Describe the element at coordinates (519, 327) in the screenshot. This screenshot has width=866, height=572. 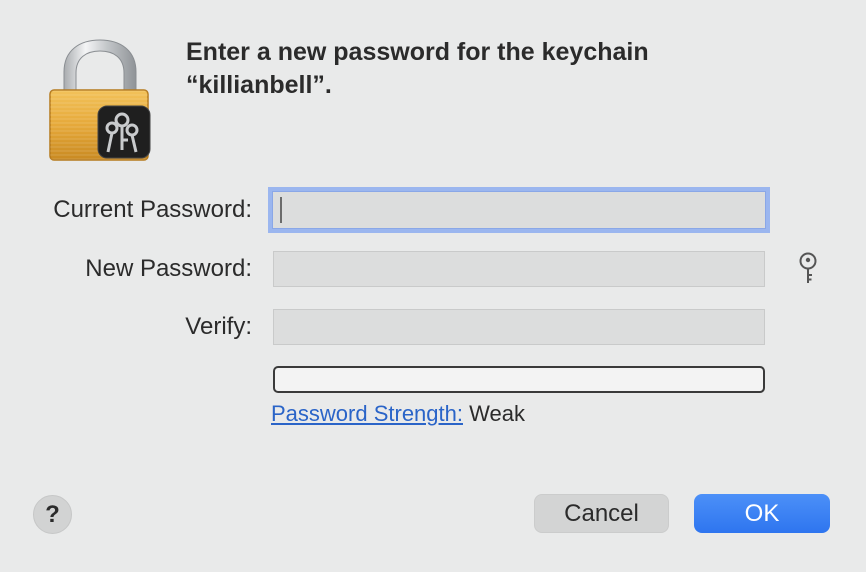
I see `verify-field` at that location.